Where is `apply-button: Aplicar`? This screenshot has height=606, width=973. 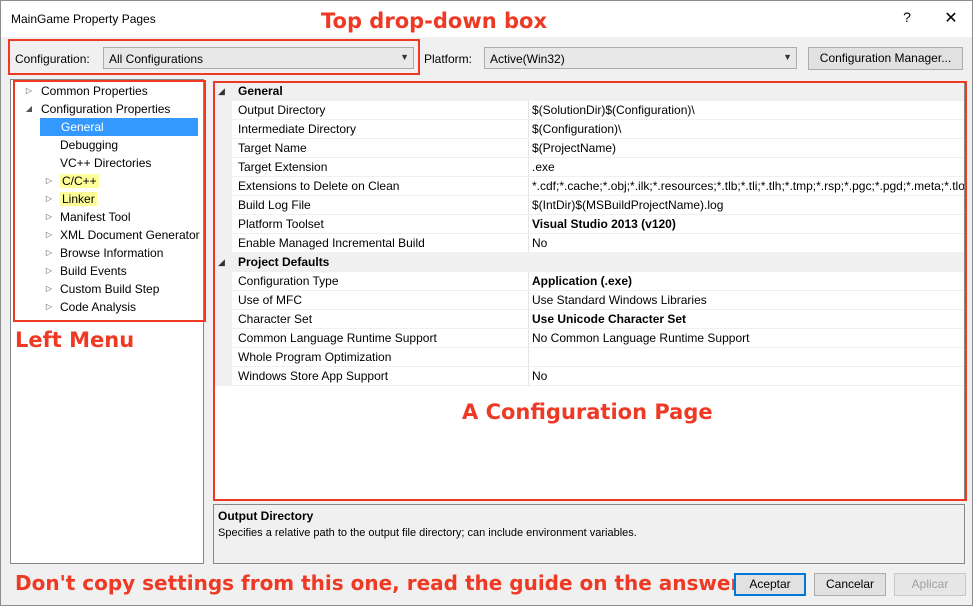
apply-button: Aplicar is located at coordinates (930, 584).